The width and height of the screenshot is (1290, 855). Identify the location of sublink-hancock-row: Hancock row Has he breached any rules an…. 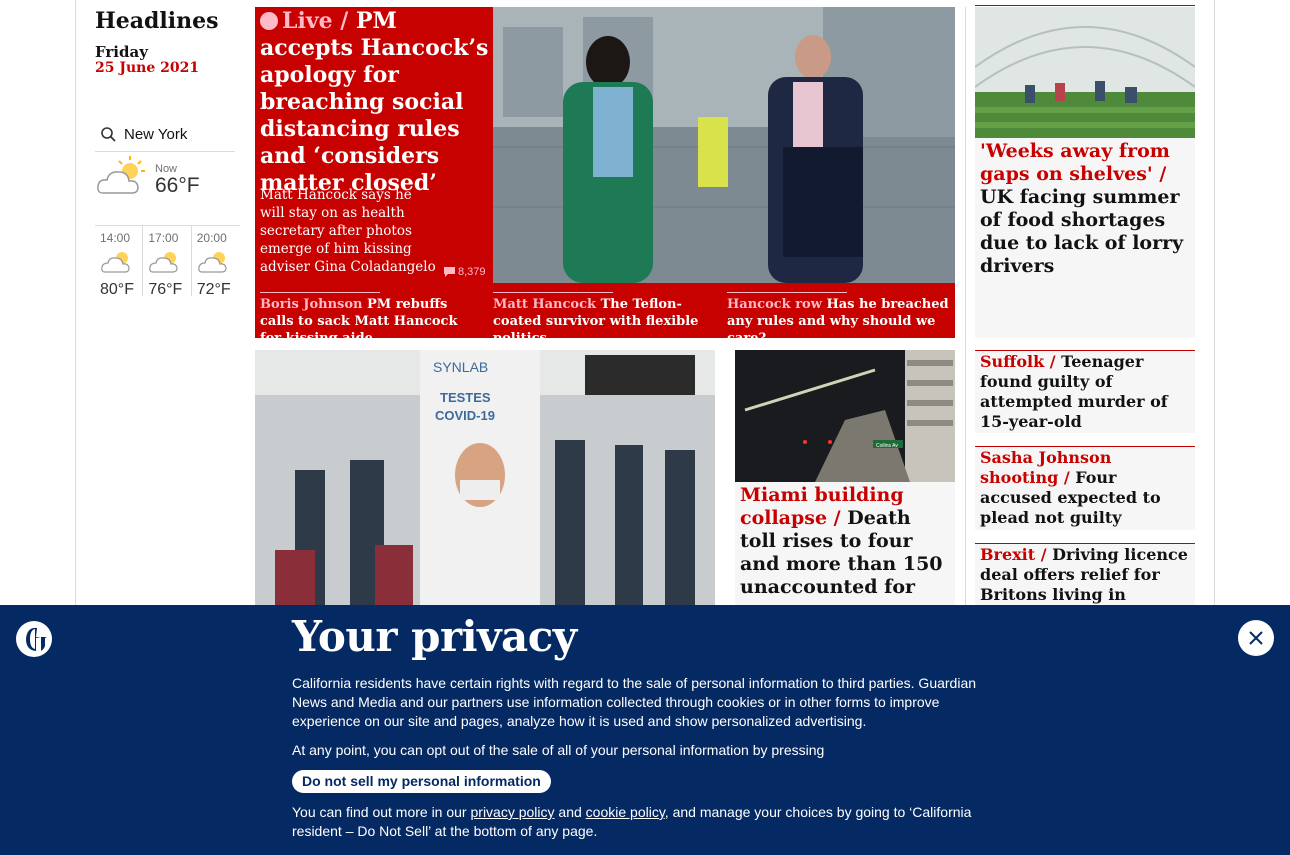
(839, 319).